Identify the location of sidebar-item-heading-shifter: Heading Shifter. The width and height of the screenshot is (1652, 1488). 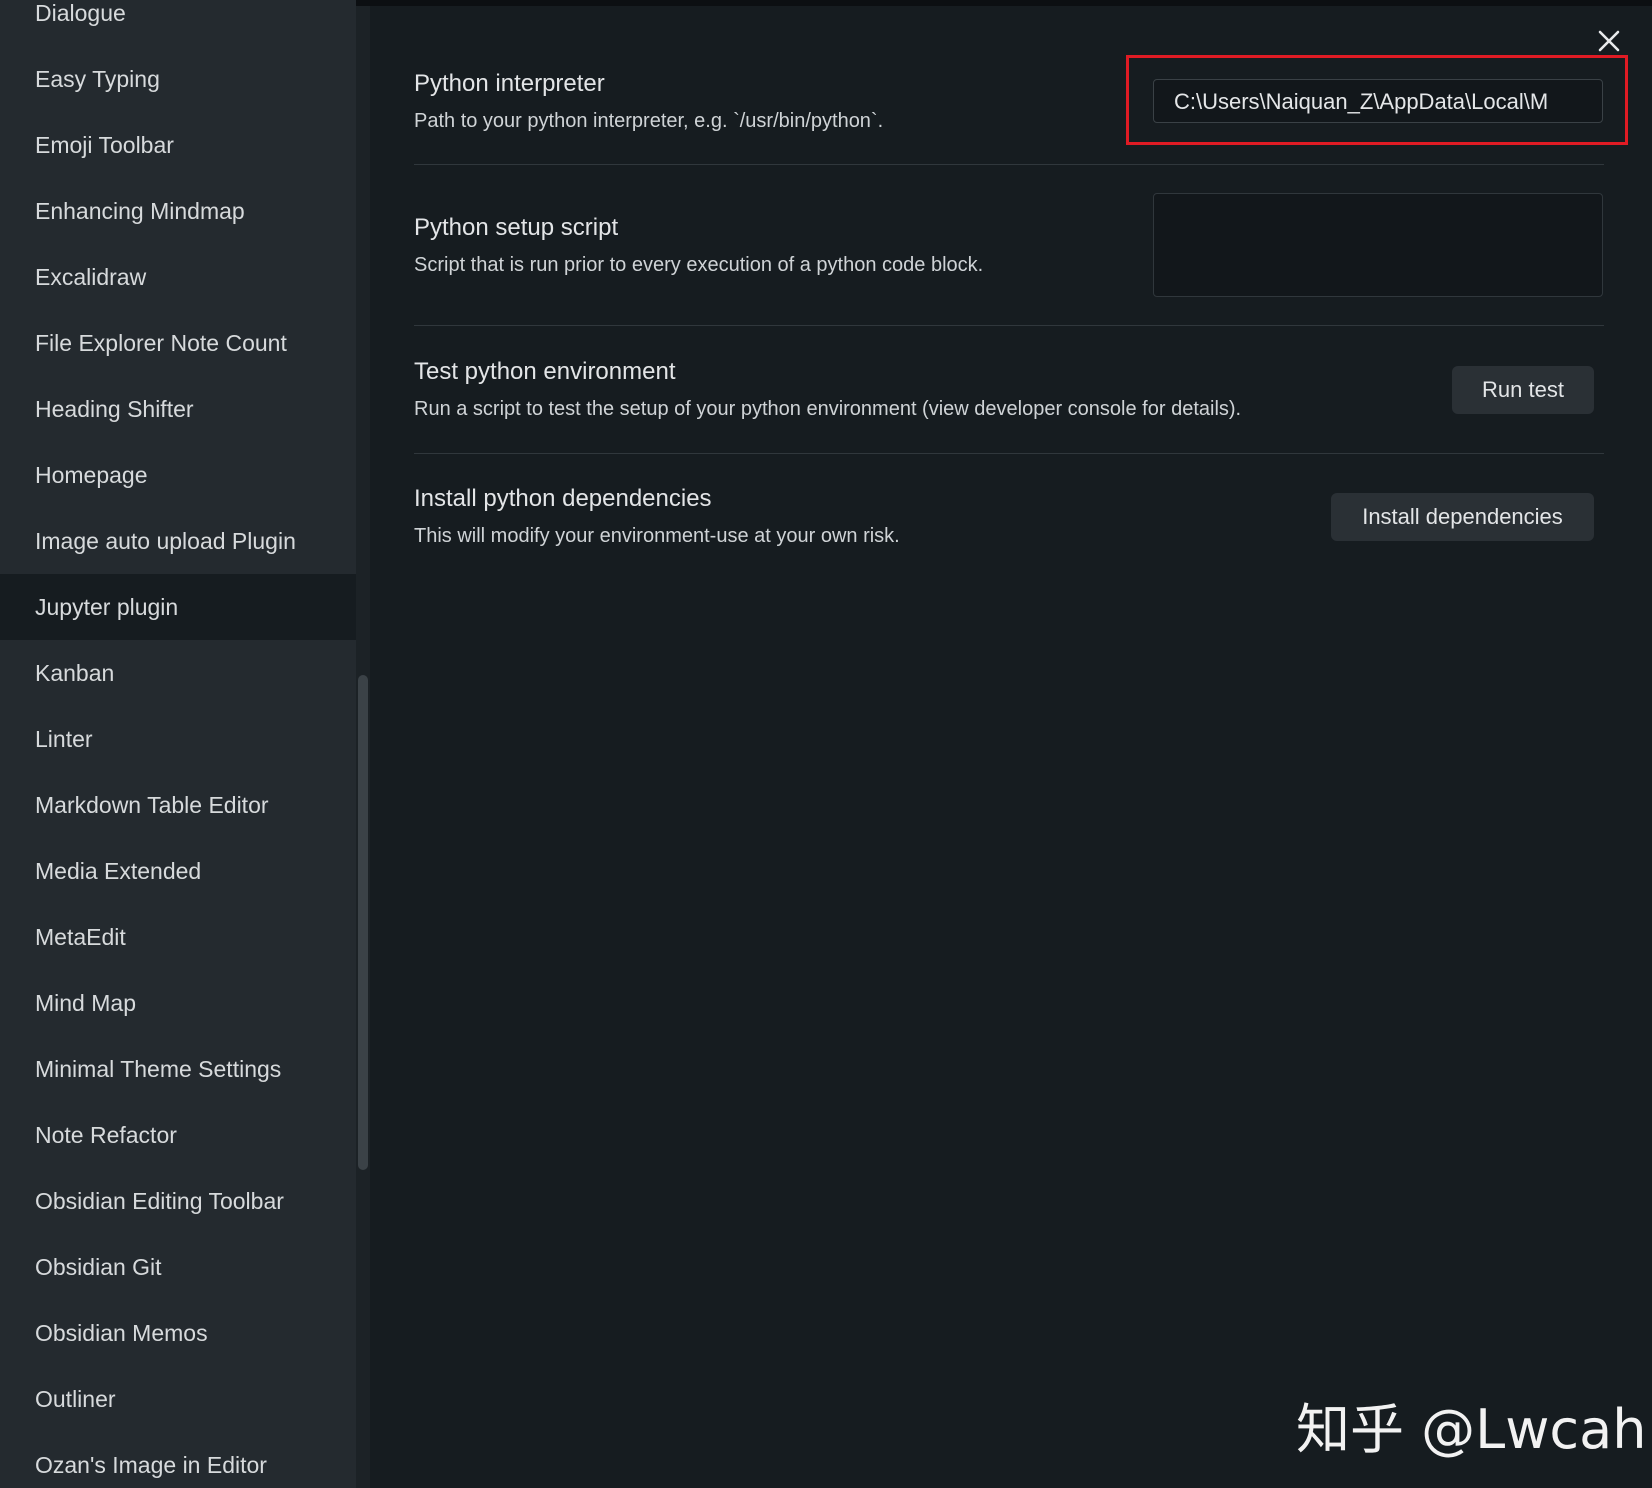
(178, 409).